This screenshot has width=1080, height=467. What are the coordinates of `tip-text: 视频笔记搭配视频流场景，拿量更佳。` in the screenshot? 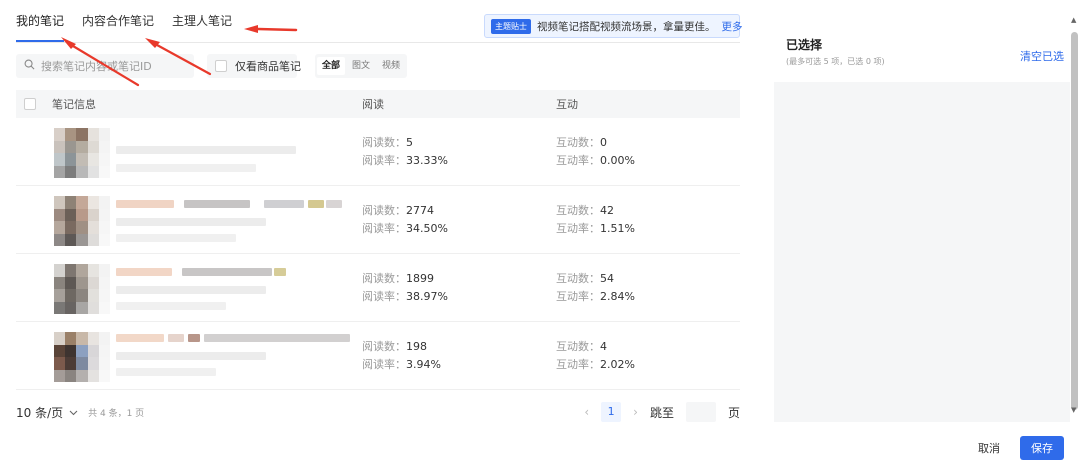 It's located at (626, 26).